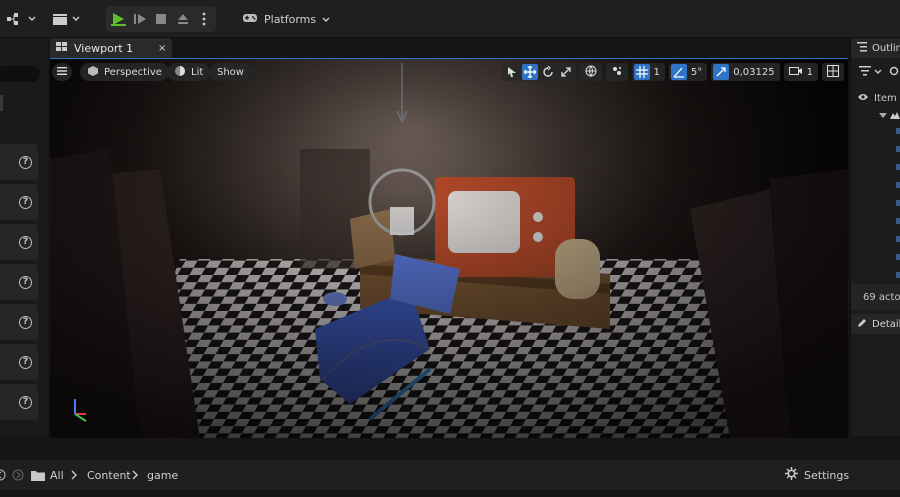  I want to click on outliner-icon, so click(862, 48).